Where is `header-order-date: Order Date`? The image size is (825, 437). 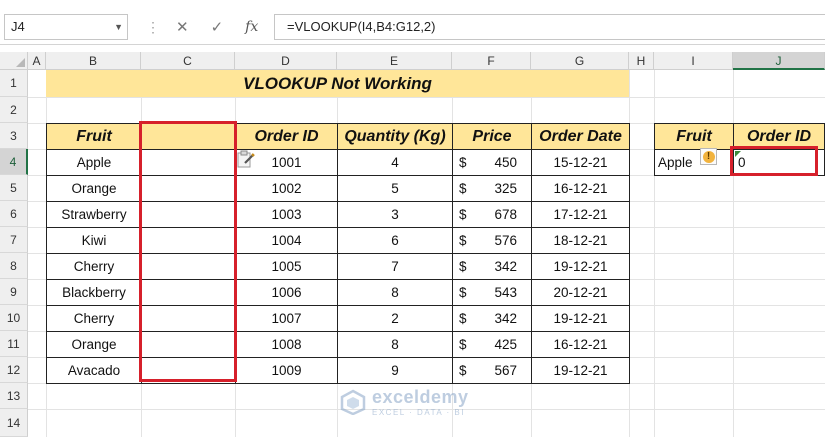
header-order-date: Order Date is located at coordinates (580, 136).